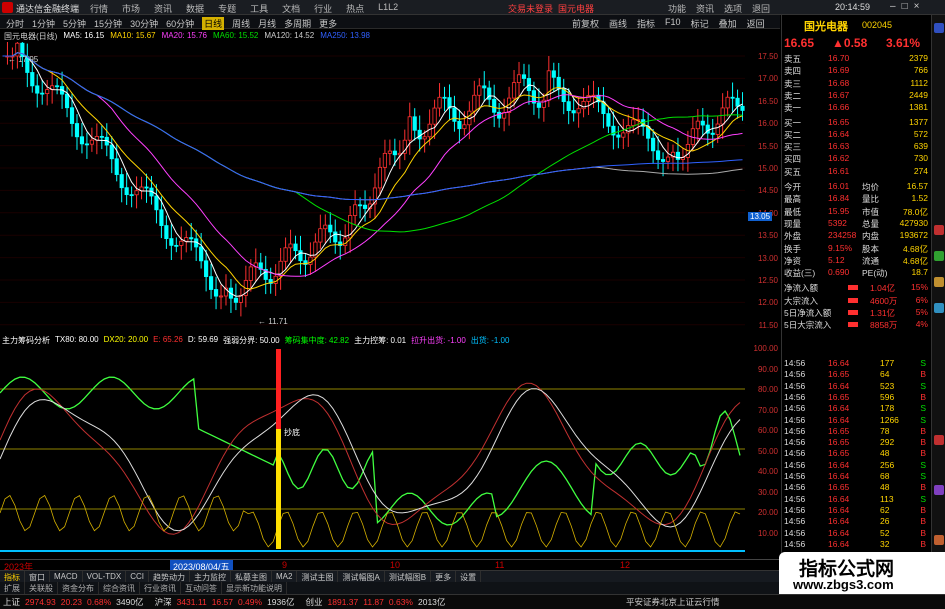 The width and height of the screenshot is (945, 609). Describe the element at coordinates (105, 576) in the screenshot. I see `indicator-tab-3: VOL-TDX` at that location.